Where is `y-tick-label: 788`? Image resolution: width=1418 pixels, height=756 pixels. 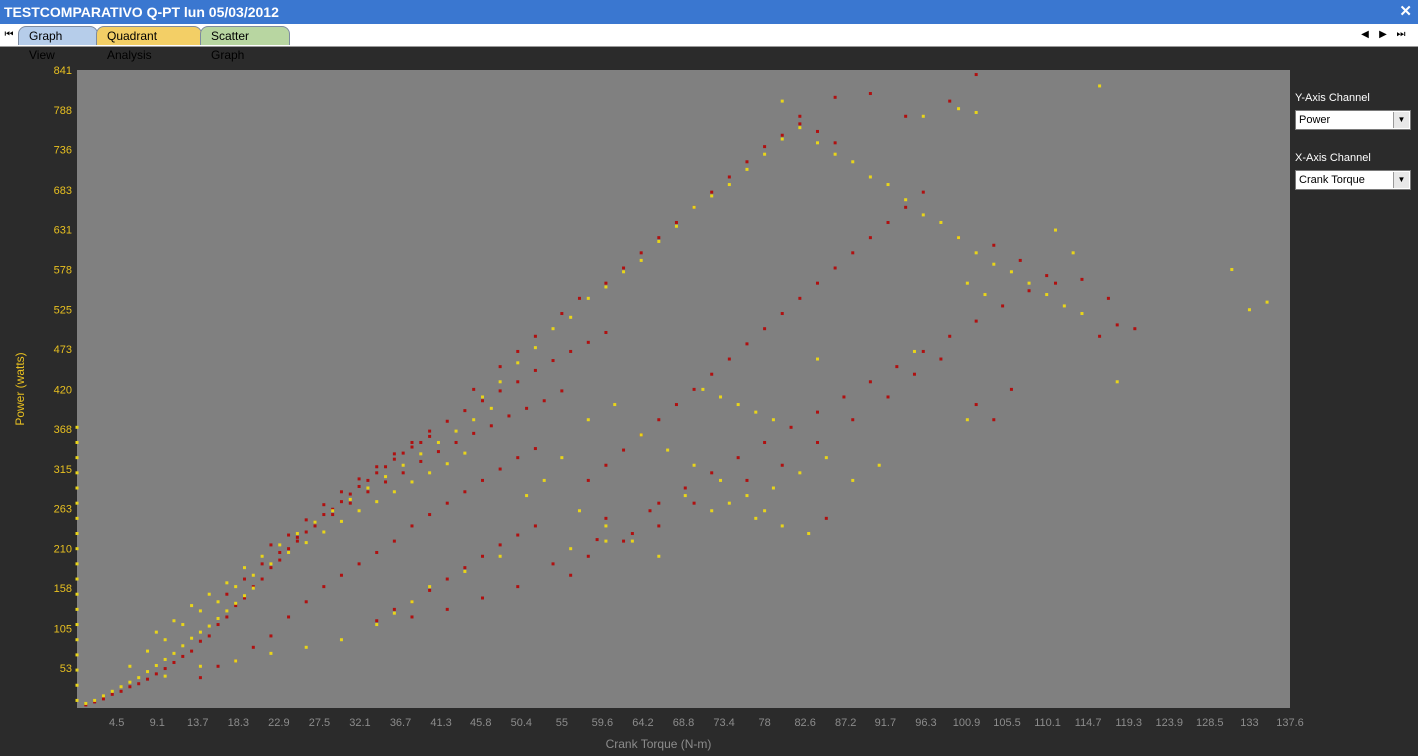
y-tick-label: 788 is located at coordinates (63, 111).